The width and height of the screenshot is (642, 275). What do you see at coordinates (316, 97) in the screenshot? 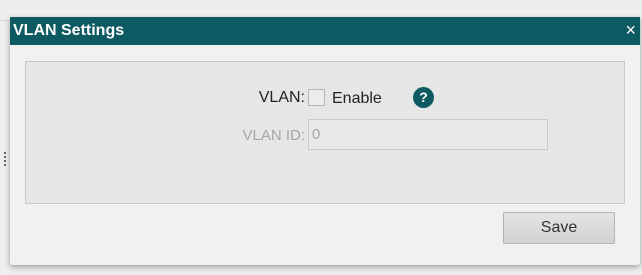
I see `vlan-enable-checkbox` at bounding box center [316, 97].